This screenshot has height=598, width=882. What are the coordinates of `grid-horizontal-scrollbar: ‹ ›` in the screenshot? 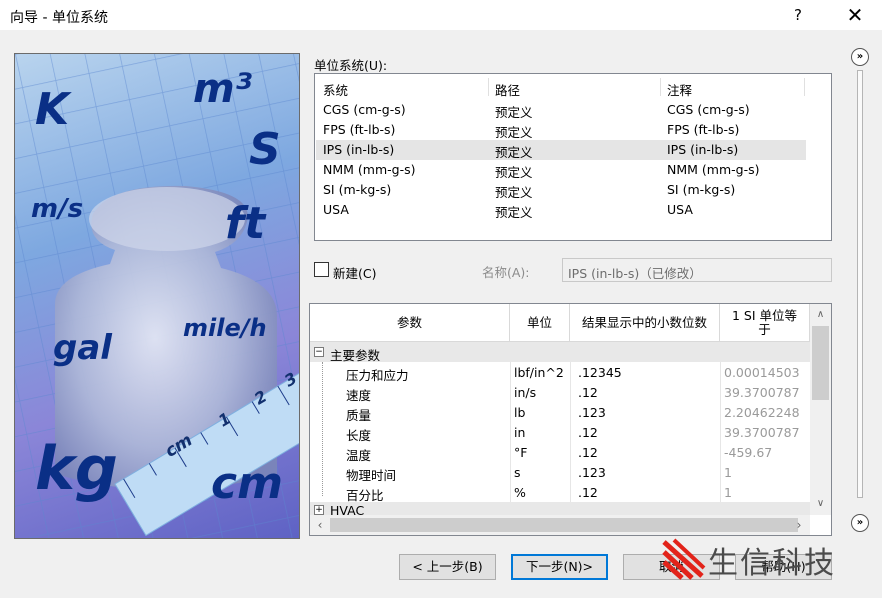 It's located at (560, 525).